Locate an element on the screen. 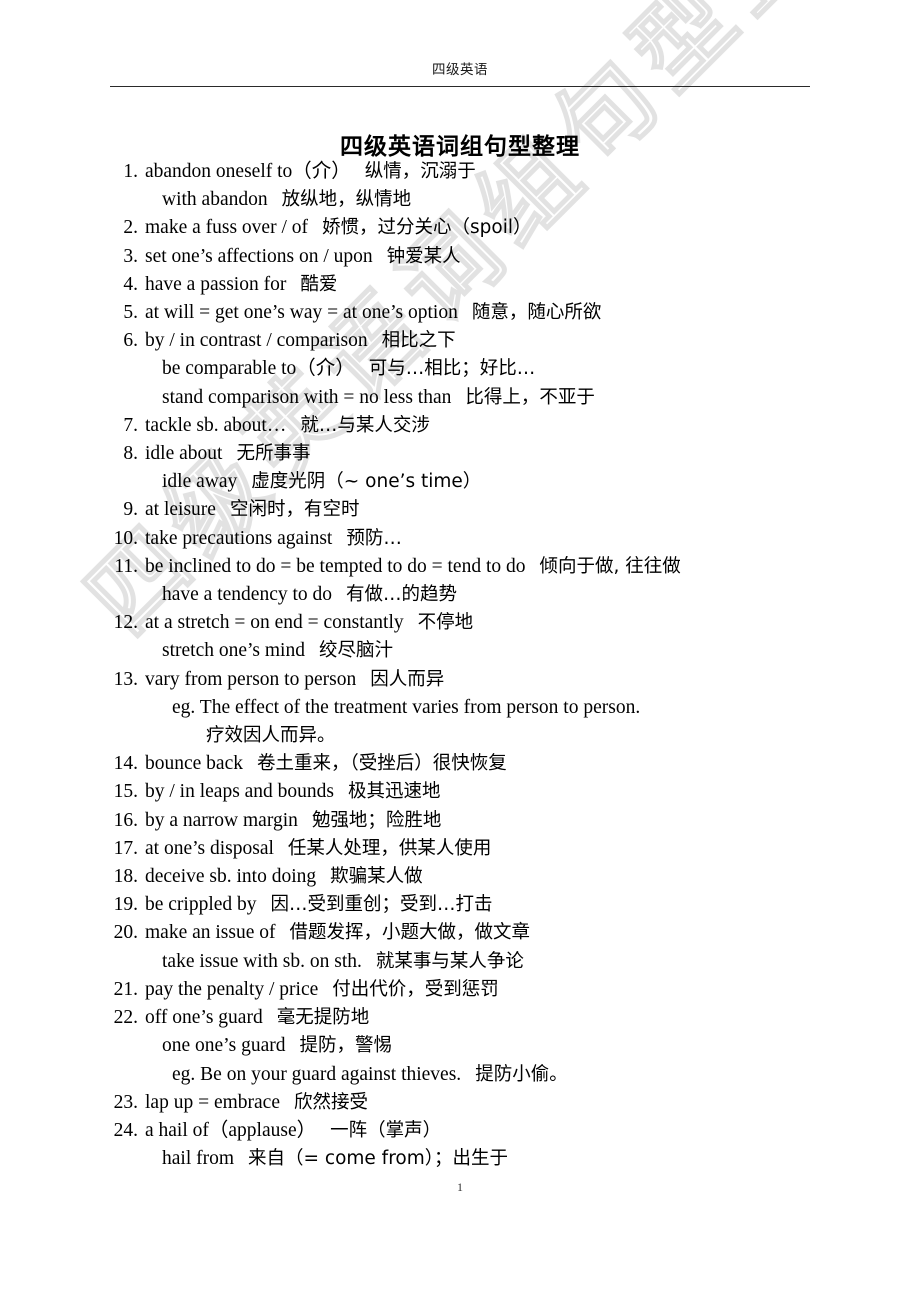 This screenshot has width=920, height=1302. page-title: 四级英语词组句型整理 is located at coordinates (460, 147).